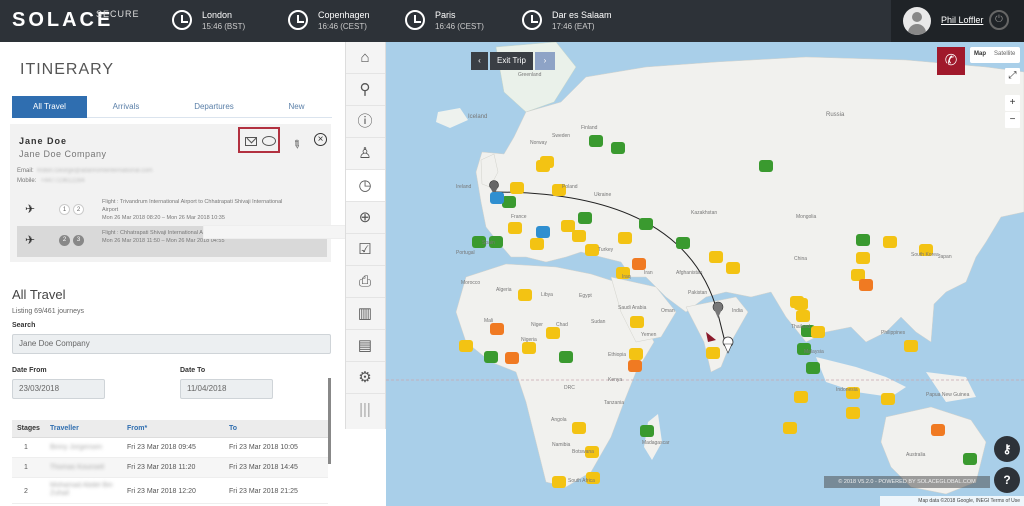  Describe the element at coordinates (365, 250) in the screenshot. I see `tool-checklist: ☑` at that location.